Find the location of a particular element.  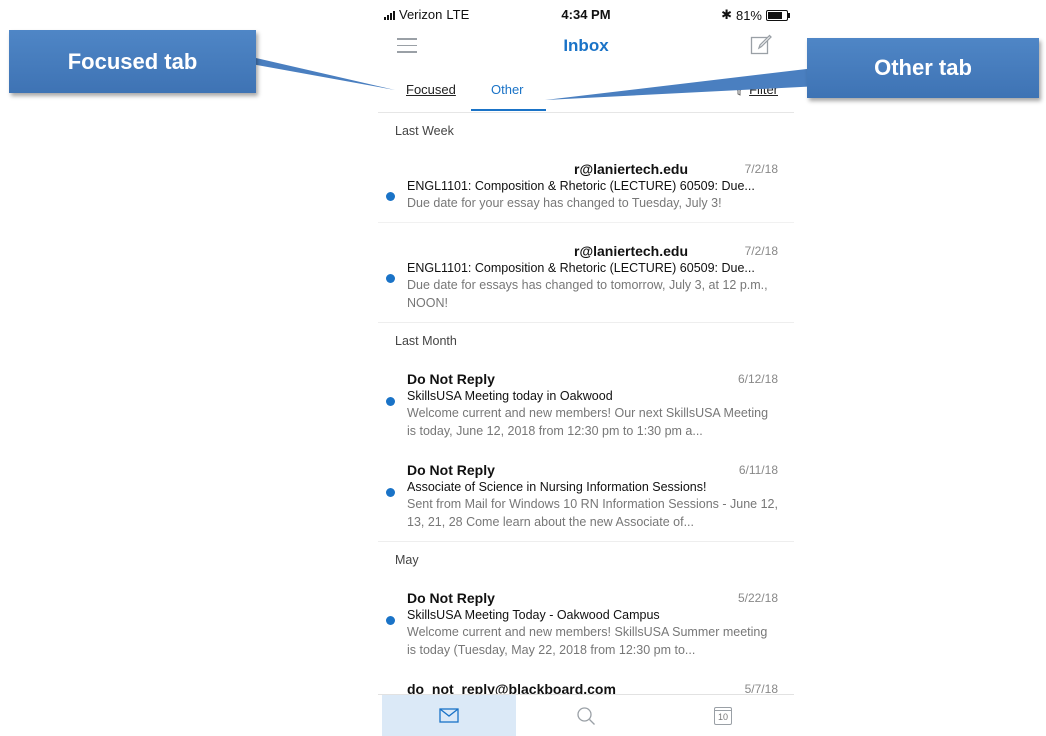

mail-date: 6/12/18 is located at coordinates (757, 379).